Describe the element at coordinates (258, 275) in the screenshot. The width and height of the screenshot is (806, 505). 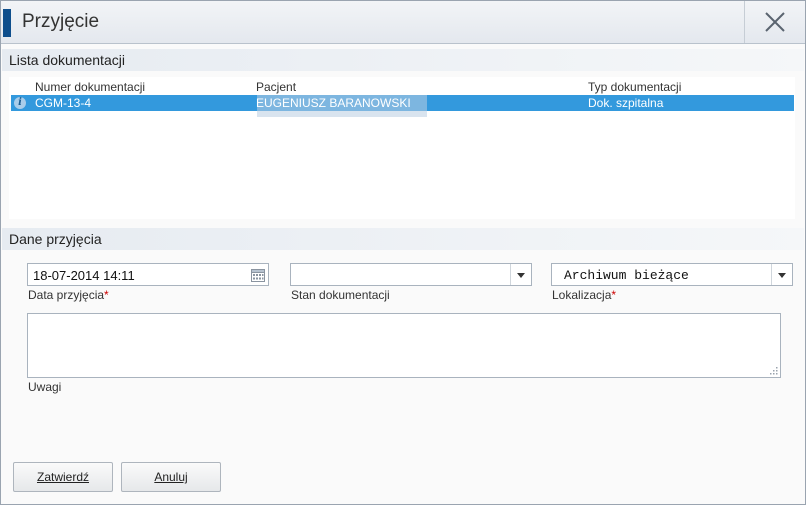
I see `calendar-icon` at that location.